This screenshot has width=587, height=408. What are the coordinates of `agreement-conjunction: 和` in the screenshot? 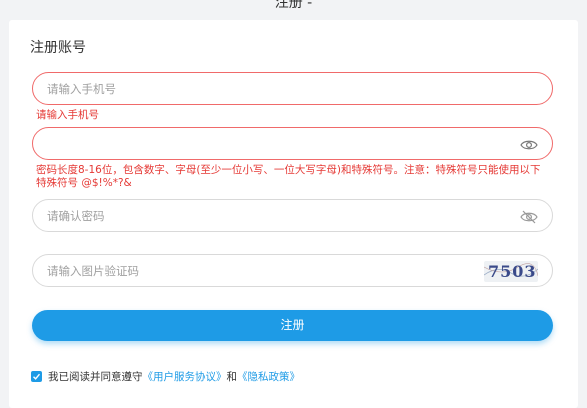 It's located at (232, 377).